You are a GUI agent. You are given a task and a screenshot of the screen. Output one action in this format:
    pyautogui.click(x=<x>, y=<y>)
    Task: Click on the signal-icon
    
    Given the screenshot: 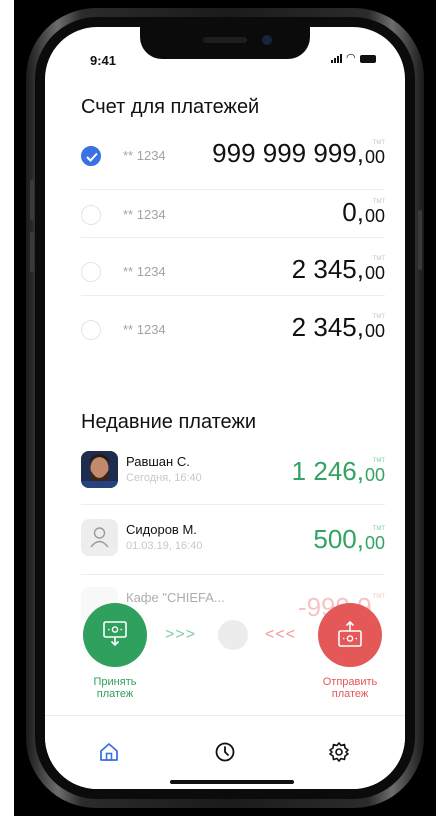 What is the action you would take?
    pyautogui.click(x=336, y=58)
    